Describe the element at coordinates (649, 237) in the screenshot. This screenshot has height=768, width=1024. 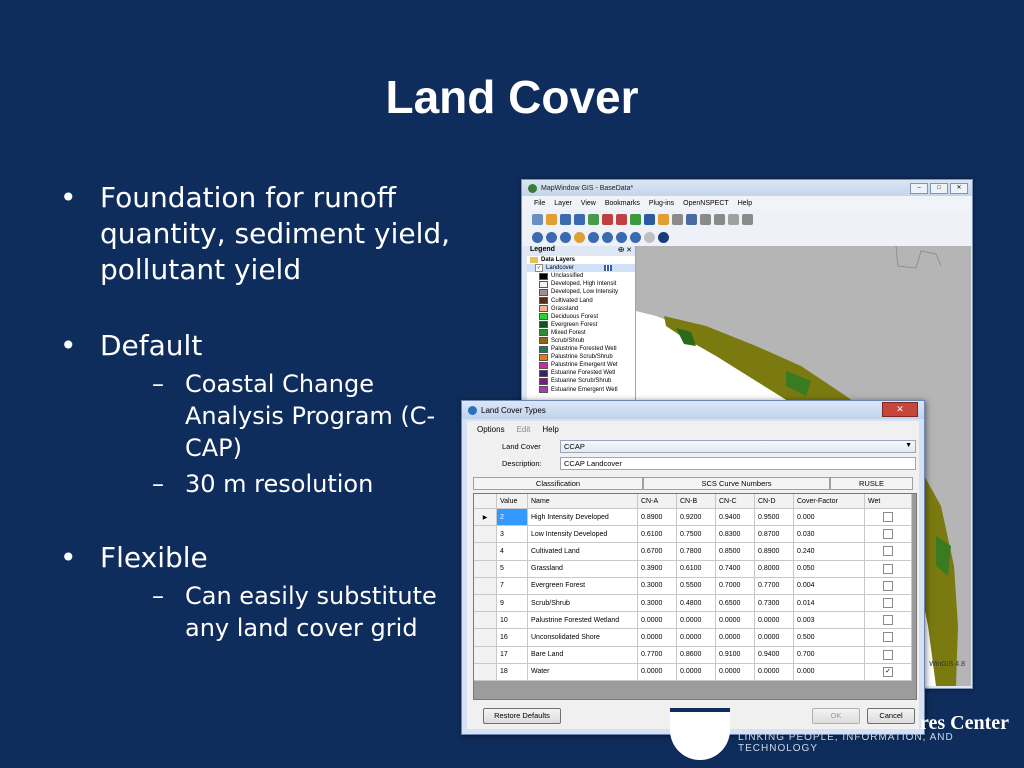
I see `plugin-icon` at that location.